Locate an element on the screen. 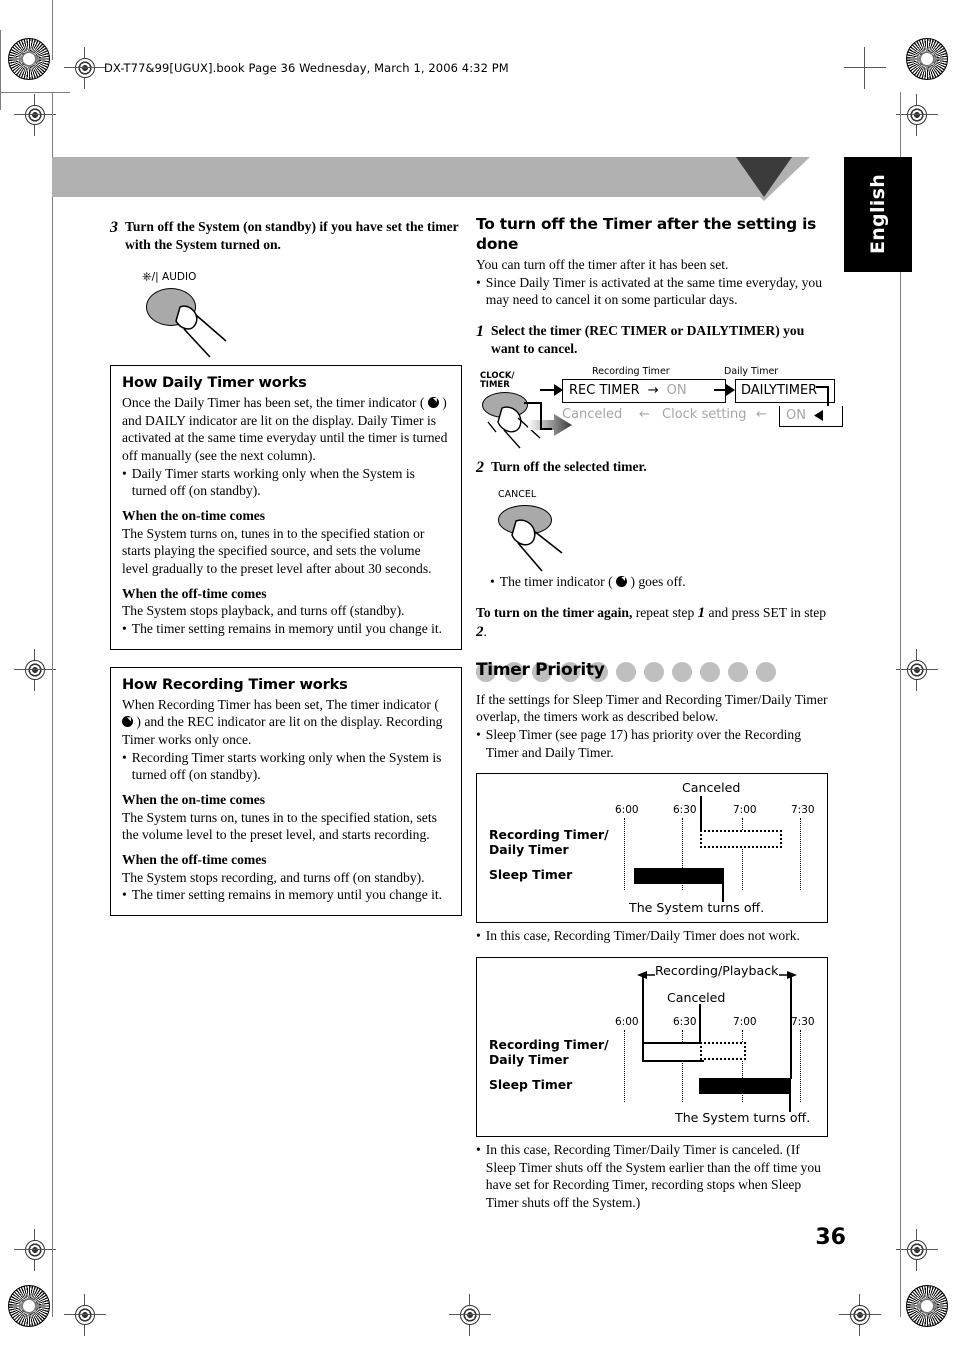 This screenshot has height=1351, width=954. flow-box-rec-timer-label: REC TIMER is located at coordinates (604, 390).